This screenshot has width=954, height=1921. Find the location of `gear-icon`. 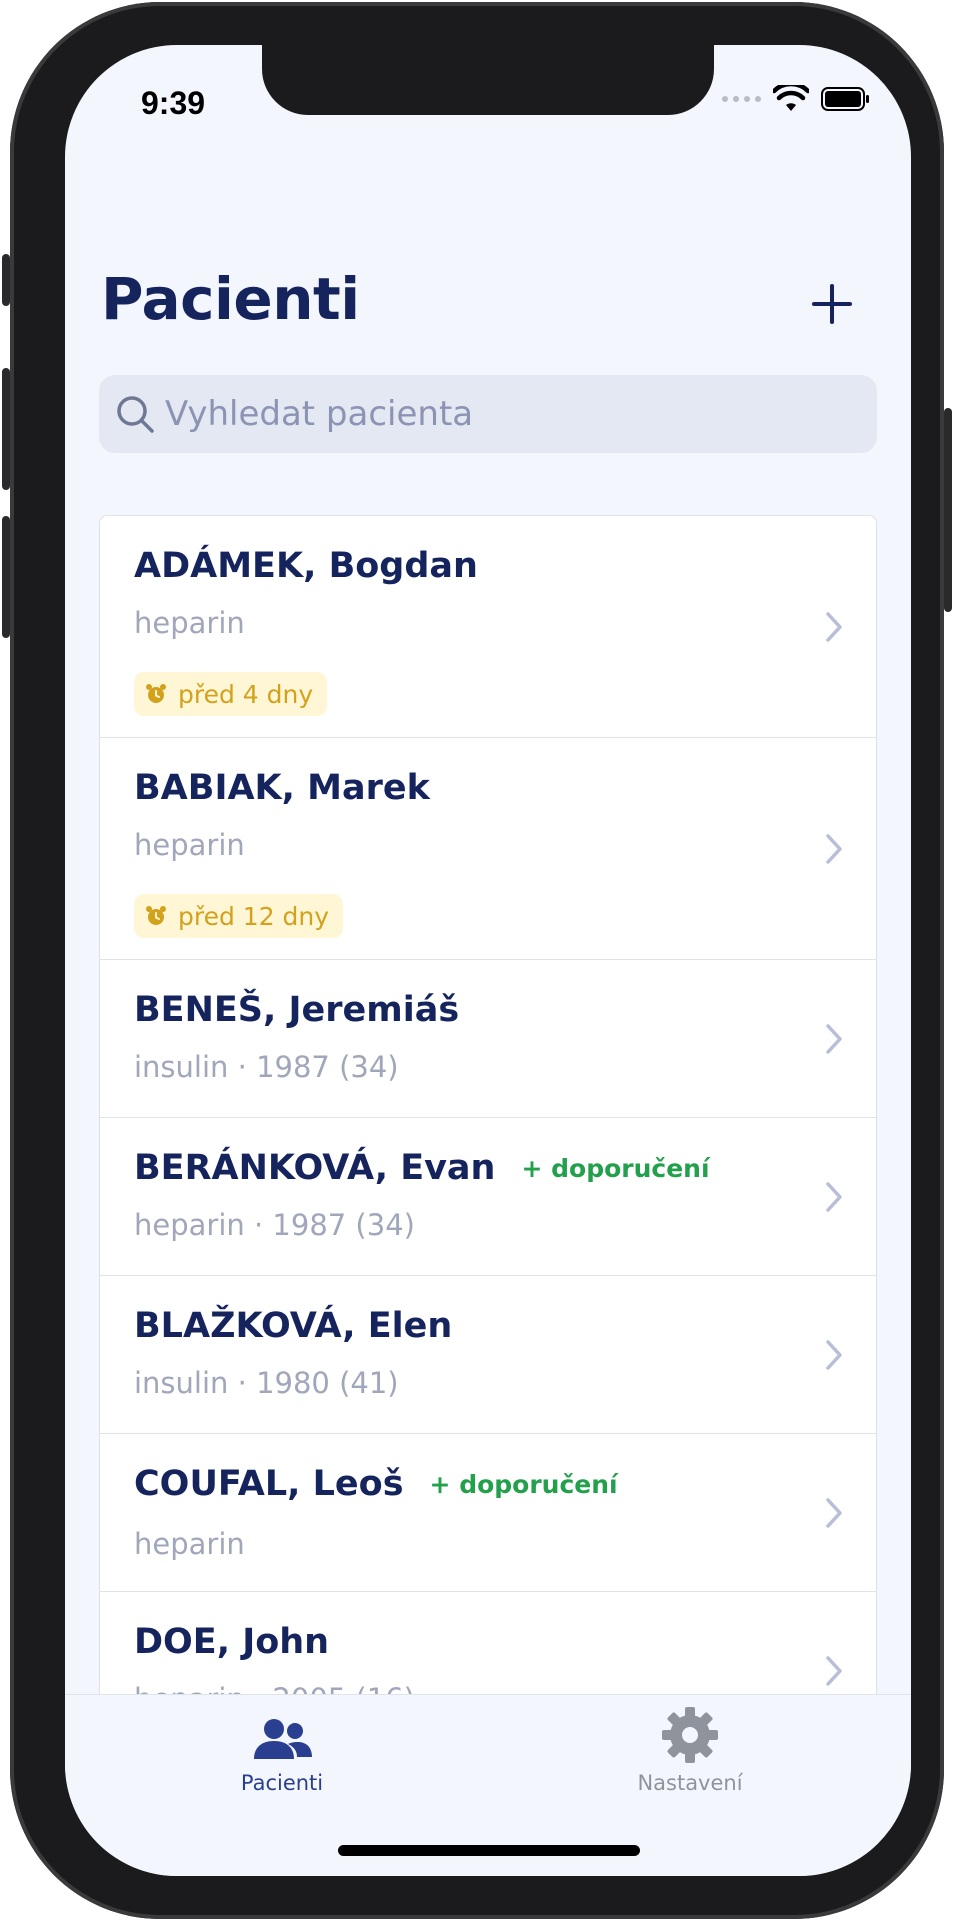

gear-icon is located at coordinates (690, 1735).